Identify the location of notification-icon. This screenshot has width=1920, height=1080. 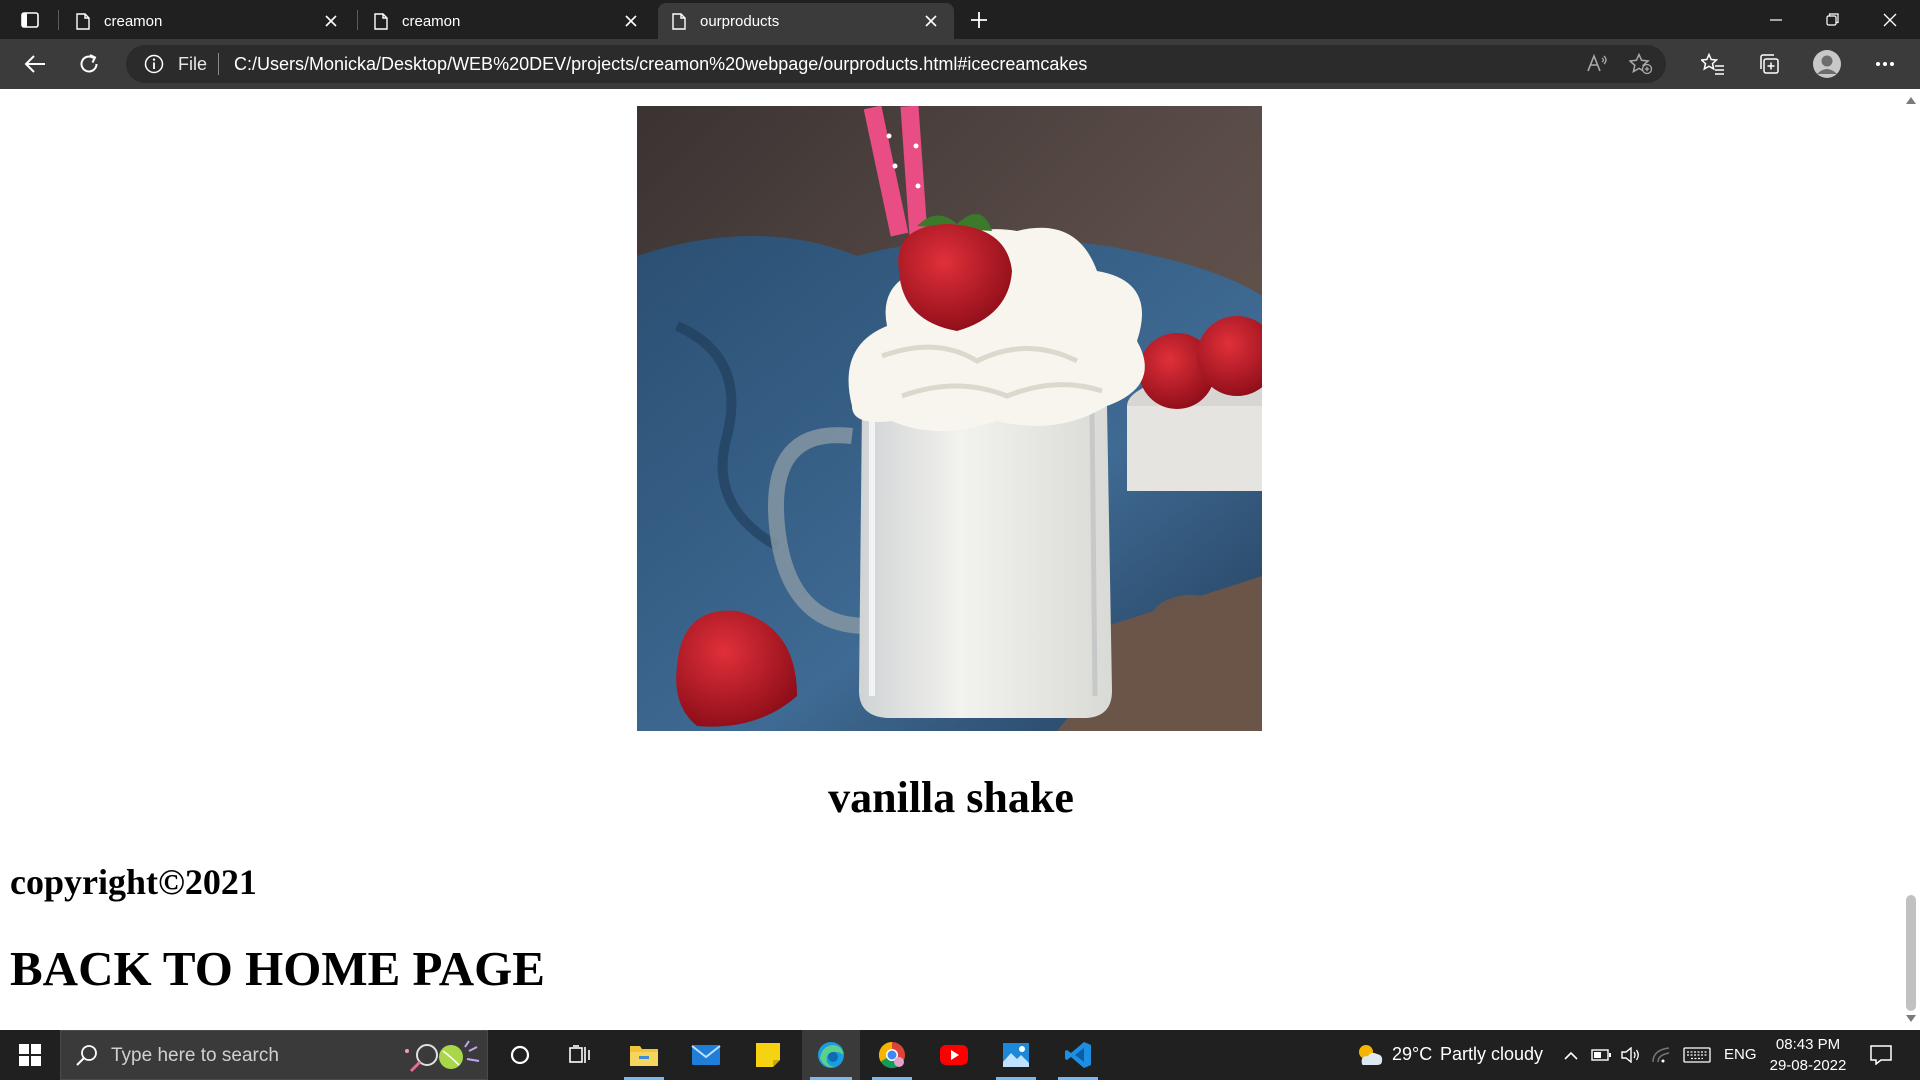
(1881, 1055).